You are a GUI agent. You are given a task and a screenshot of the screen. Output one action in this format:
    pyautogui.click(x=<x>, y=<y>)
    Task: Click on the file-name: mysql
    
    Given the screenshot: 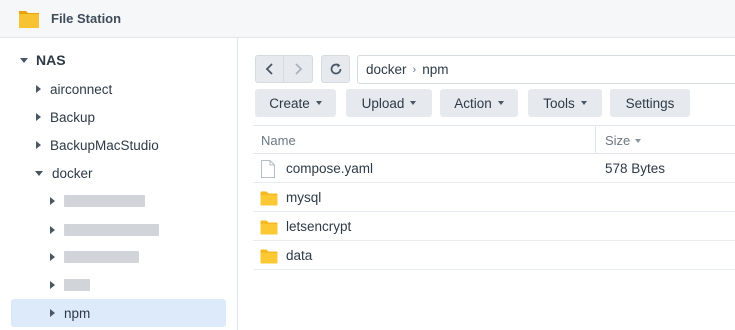 What is the action you would take?
    pyautogui.click(x=304, y=197)
    